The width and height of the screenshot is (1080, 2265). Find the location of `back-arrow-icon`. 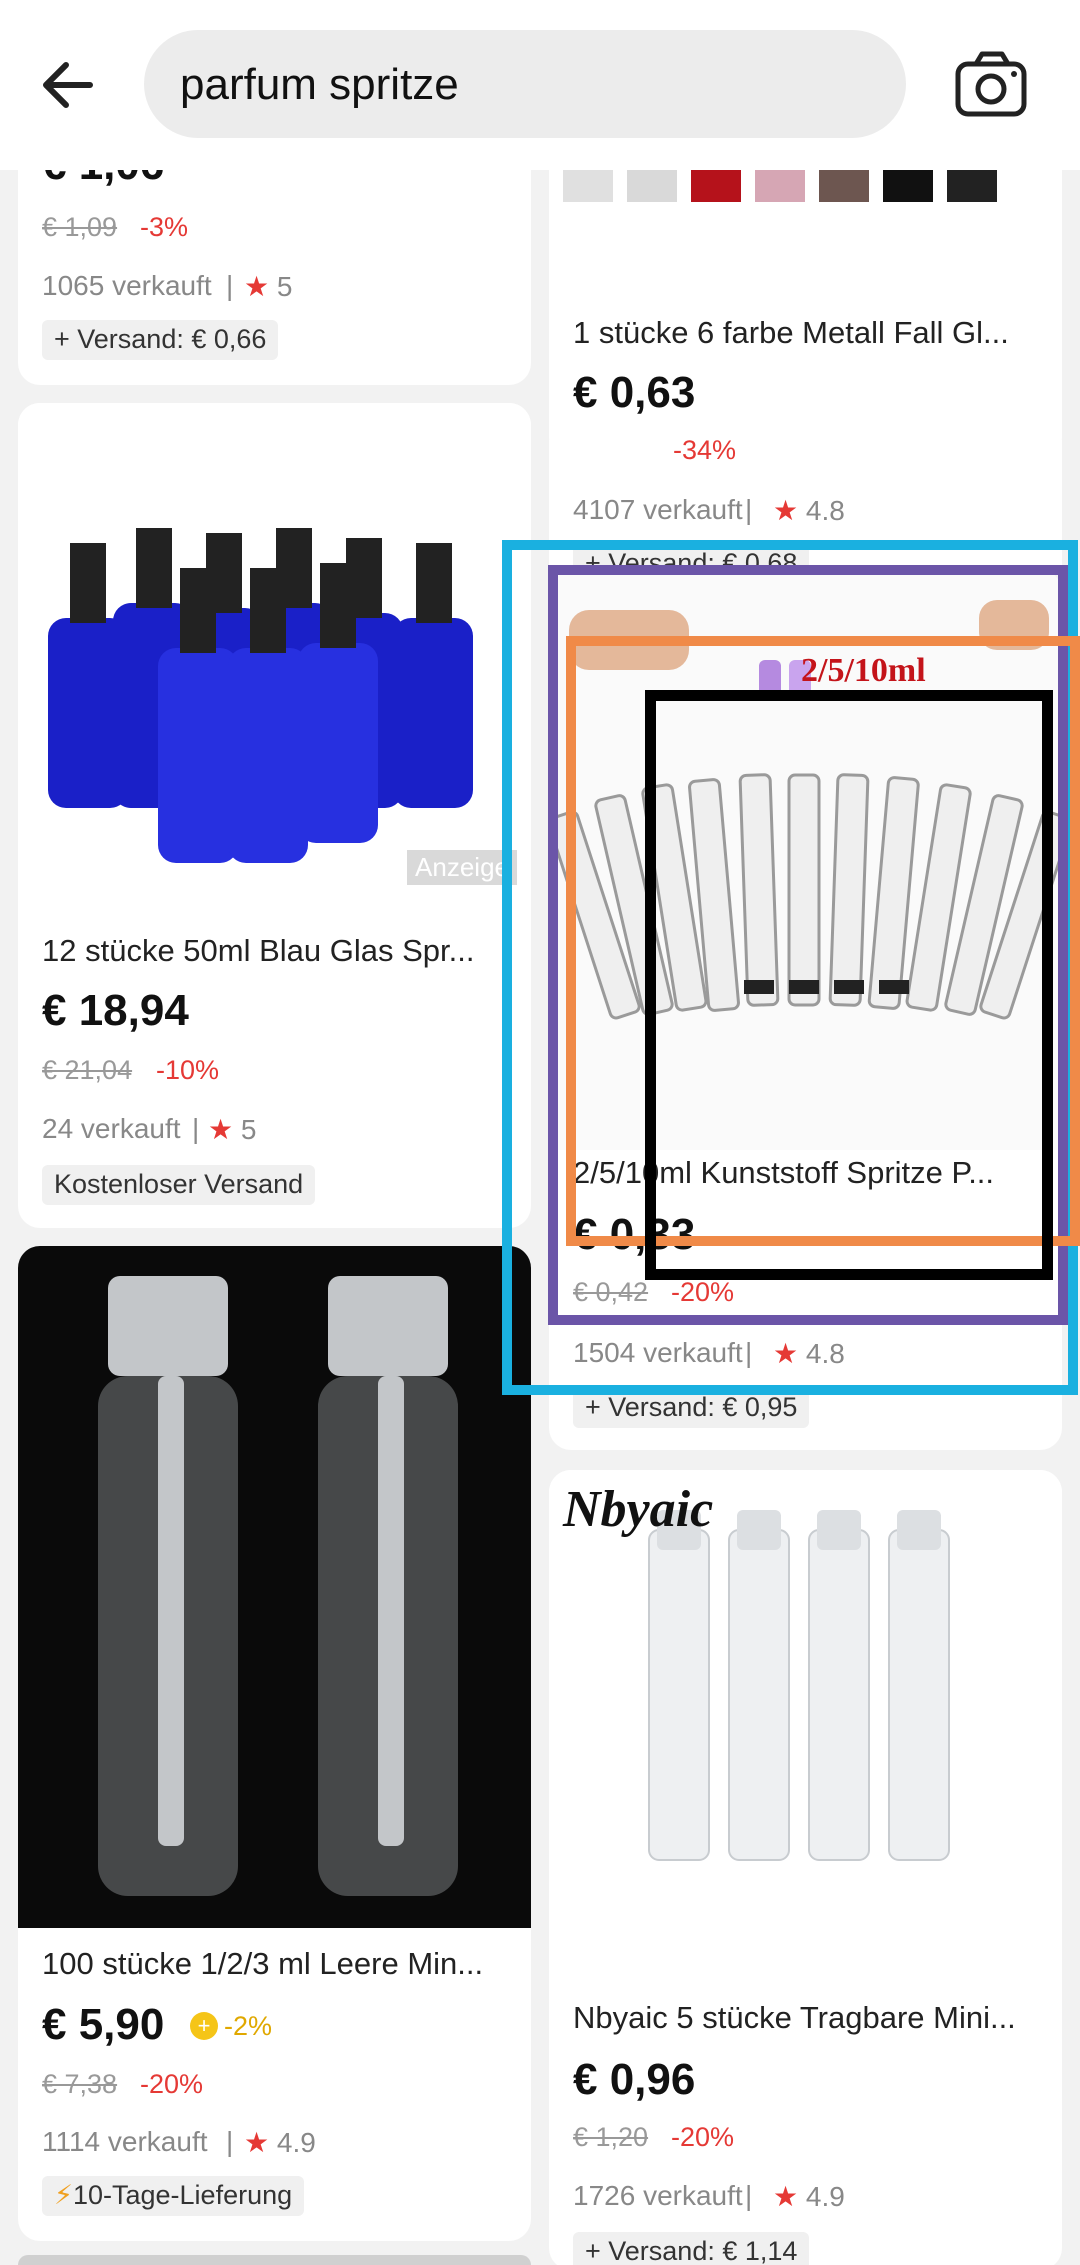

back-arrow-icon is located at coordinates (70, 85).